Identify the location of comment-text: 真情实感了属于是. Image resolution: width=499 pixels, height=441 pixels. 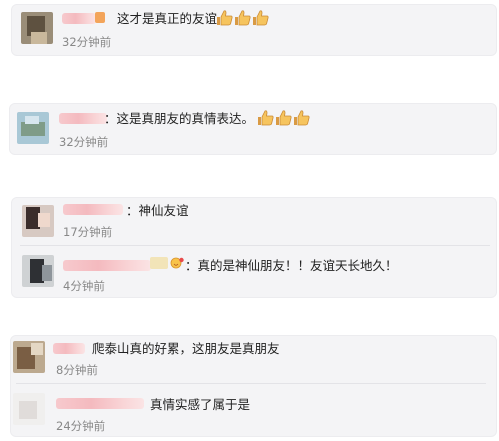
(200, 404).